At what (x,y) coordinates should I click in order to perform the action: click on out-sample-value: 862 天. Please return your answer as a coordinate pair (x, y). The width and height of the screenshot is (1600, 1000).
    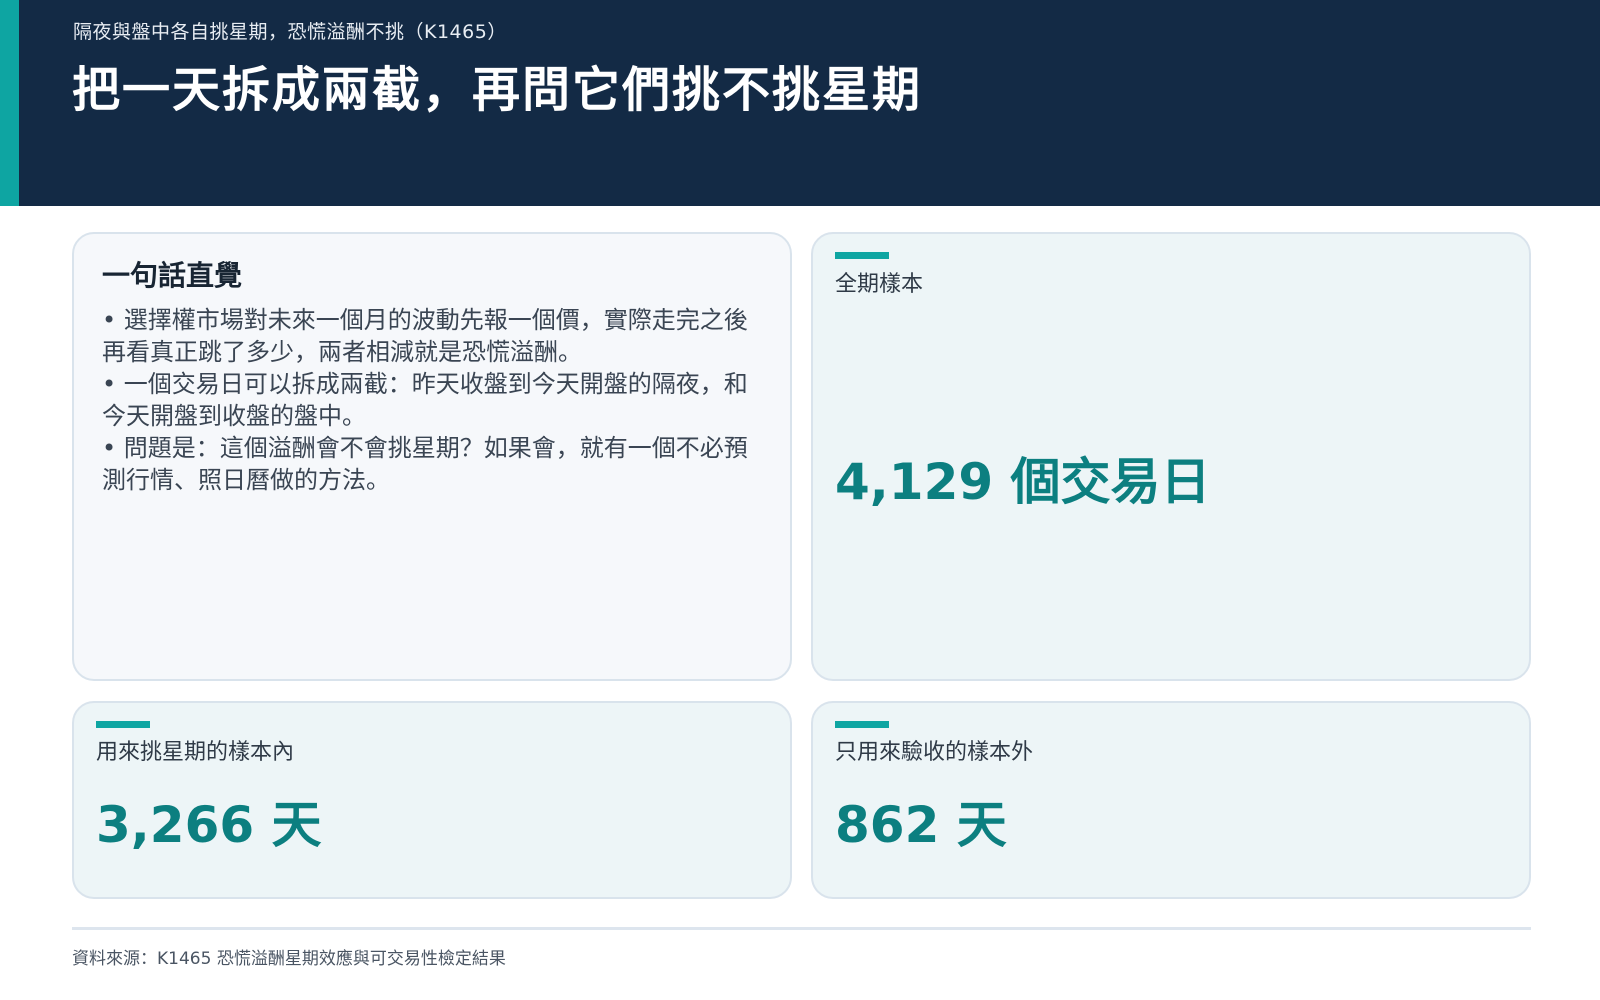
    Looking at the image, I should click on (921, 825).